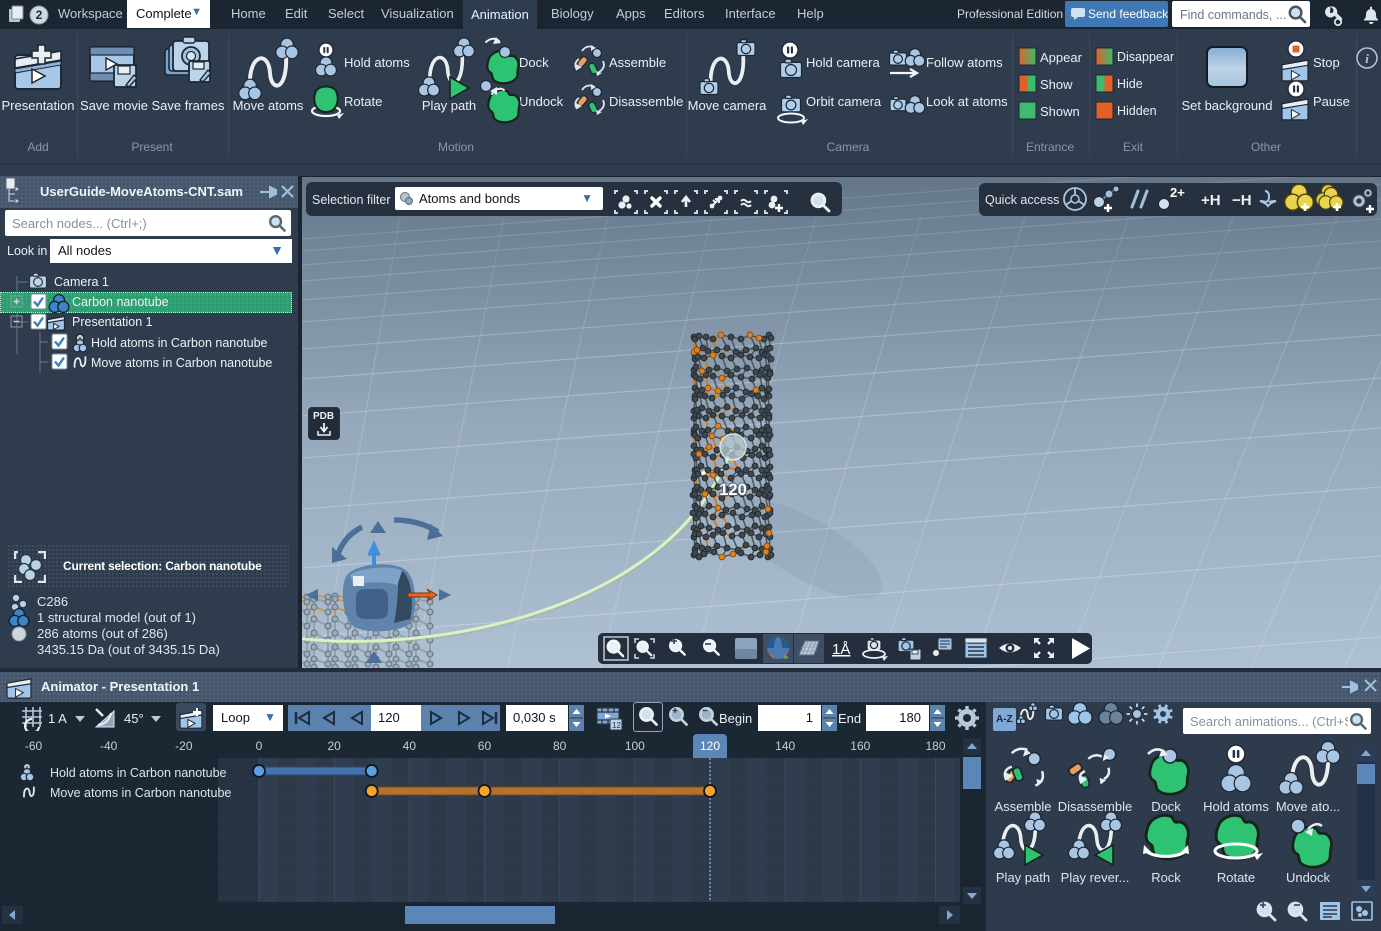 Image resolution: width=1381 pixels, height=931 pixels. Describe the element at coordinates (1211, 200) in the screenshot. I see `svg-text: +H` at that location.